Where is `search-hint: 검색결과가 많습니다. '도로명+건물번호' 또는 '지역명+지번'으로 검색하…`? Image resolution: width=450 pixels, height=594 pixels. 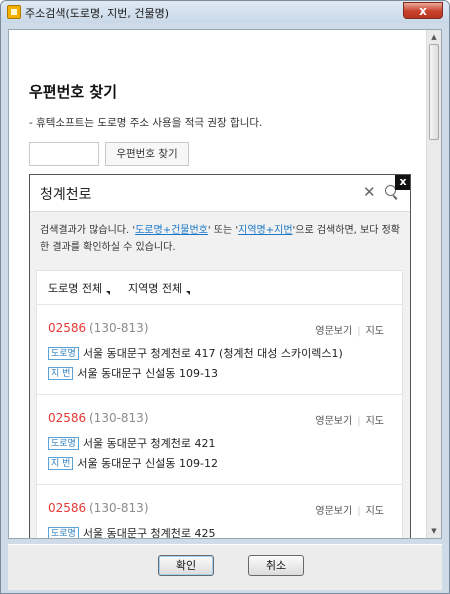 search-hint: 검색결과가 많습니다. '도로명+건물번호' 또는 '지역명+지번'으로 검색하… is located at coordinates (220, 239).